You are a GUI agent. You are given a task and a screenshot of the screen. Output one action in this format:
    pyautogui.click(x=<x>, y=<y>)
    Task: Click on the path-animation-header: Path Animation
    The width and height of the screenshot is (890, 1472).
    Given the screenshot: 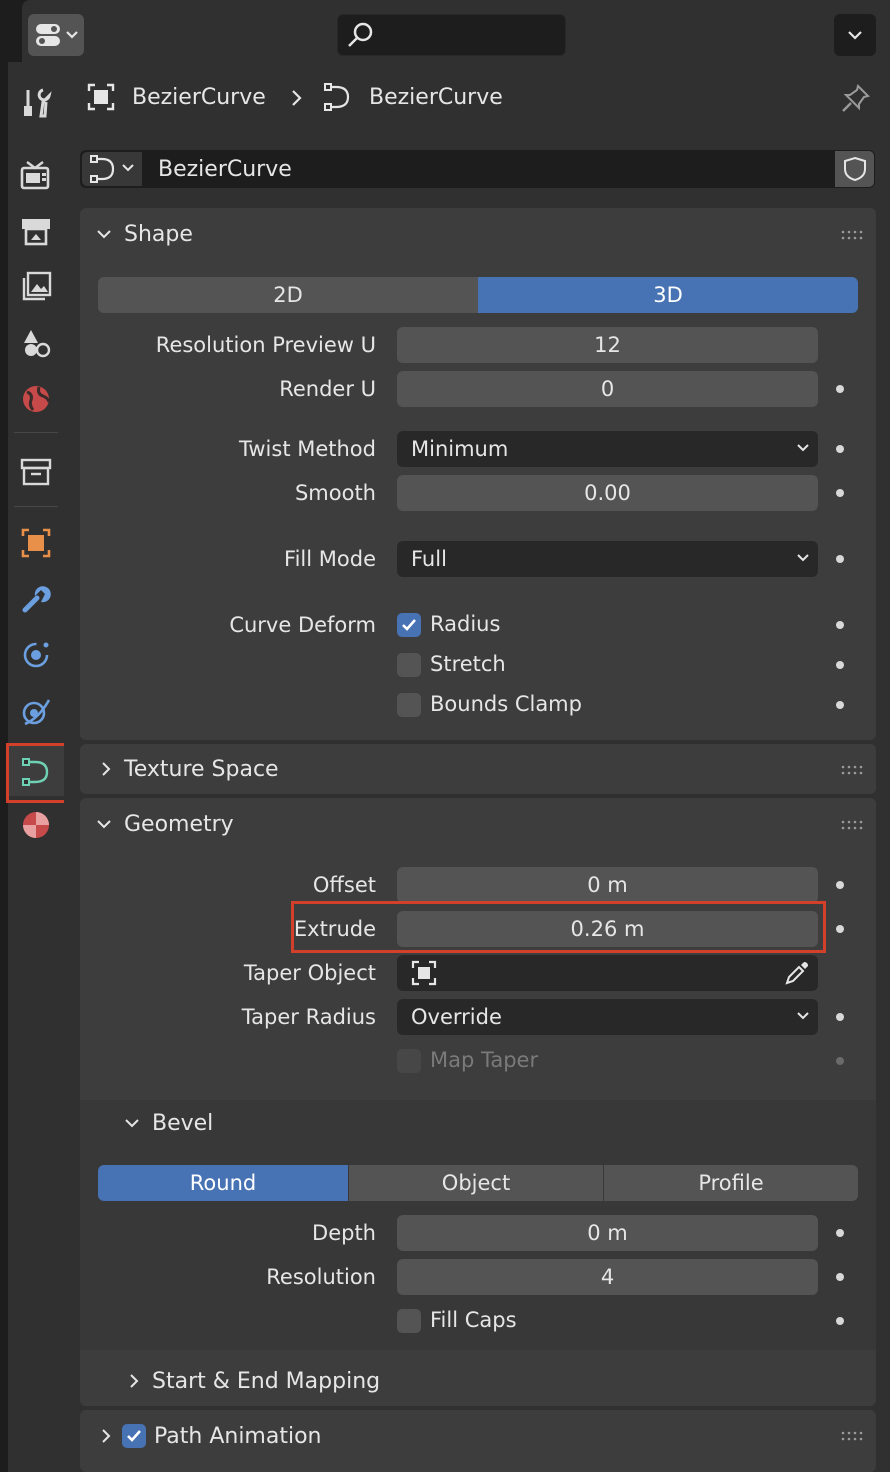 What is the action you would take?
    pyautogui.click(x=209, y=1436)
    